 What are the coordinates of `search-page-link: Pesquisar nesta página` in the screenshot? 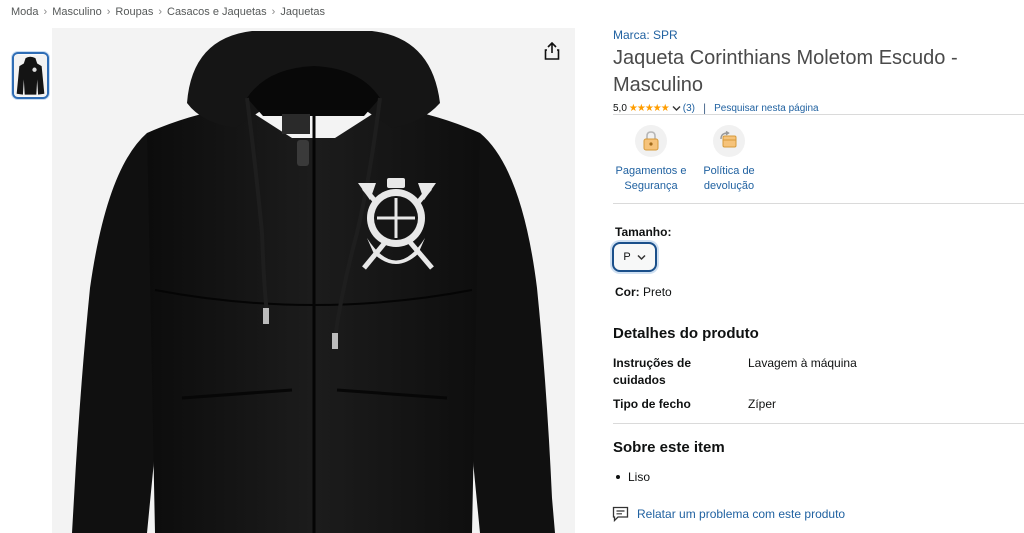 It's located at (766, 108).